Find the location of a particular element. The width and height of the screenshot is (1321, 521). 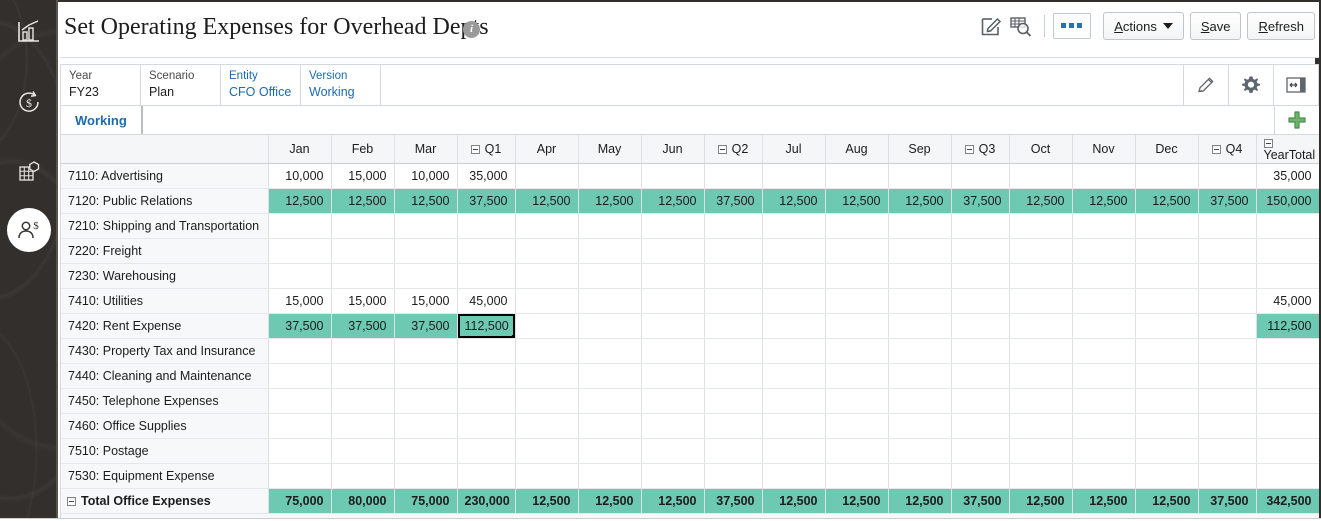

gear-icon is located at coordinates (1251, 85).